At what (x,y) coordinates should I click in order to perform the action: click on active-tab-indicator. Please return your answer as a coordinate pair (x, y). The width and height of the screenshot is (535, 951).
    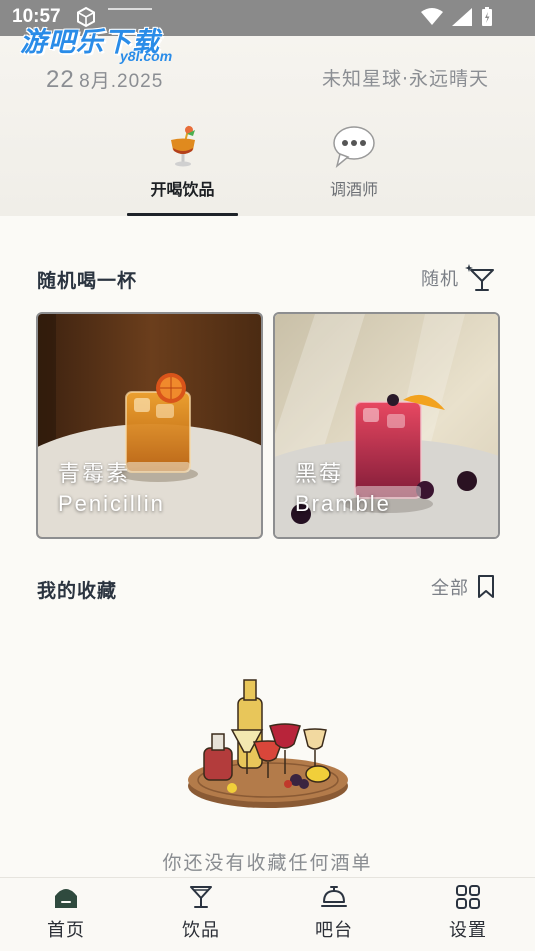
    Looking at the image, I should click on (182, 214).